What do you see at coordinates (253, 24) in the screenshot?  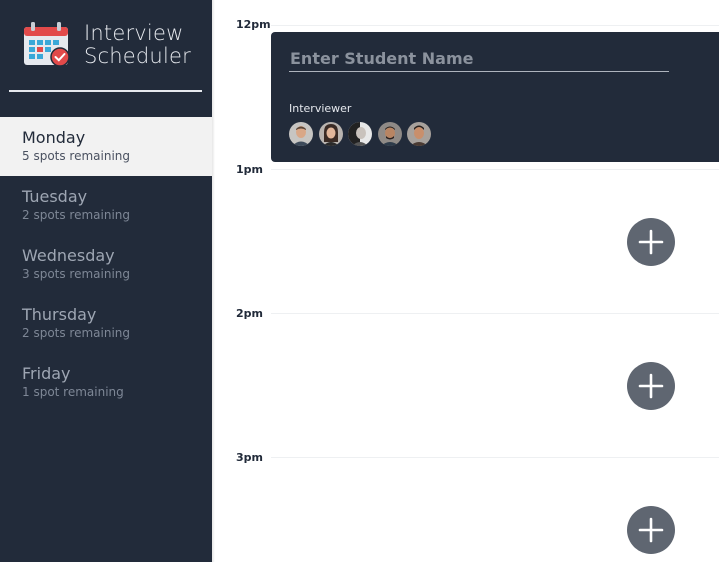 I see `time-label-12pm: 12pm` at bounding box center [253, 24].